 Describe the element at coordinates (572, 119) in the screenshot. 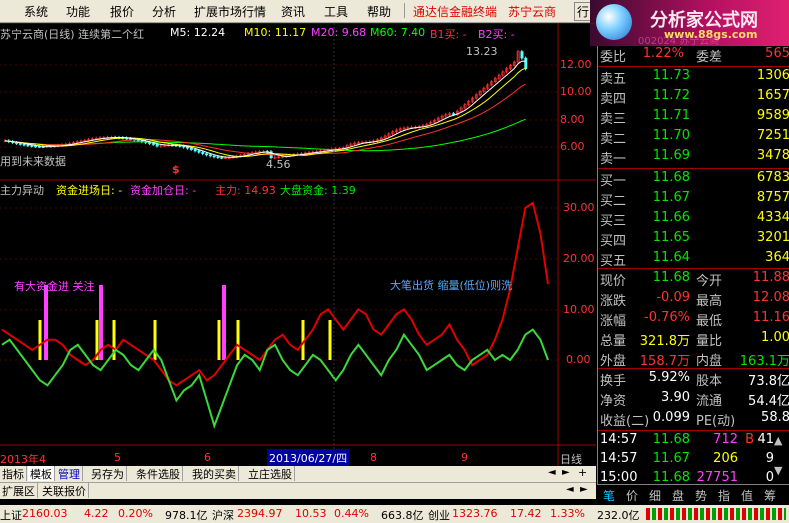

I see `price-ytick: 8.00` at that location.